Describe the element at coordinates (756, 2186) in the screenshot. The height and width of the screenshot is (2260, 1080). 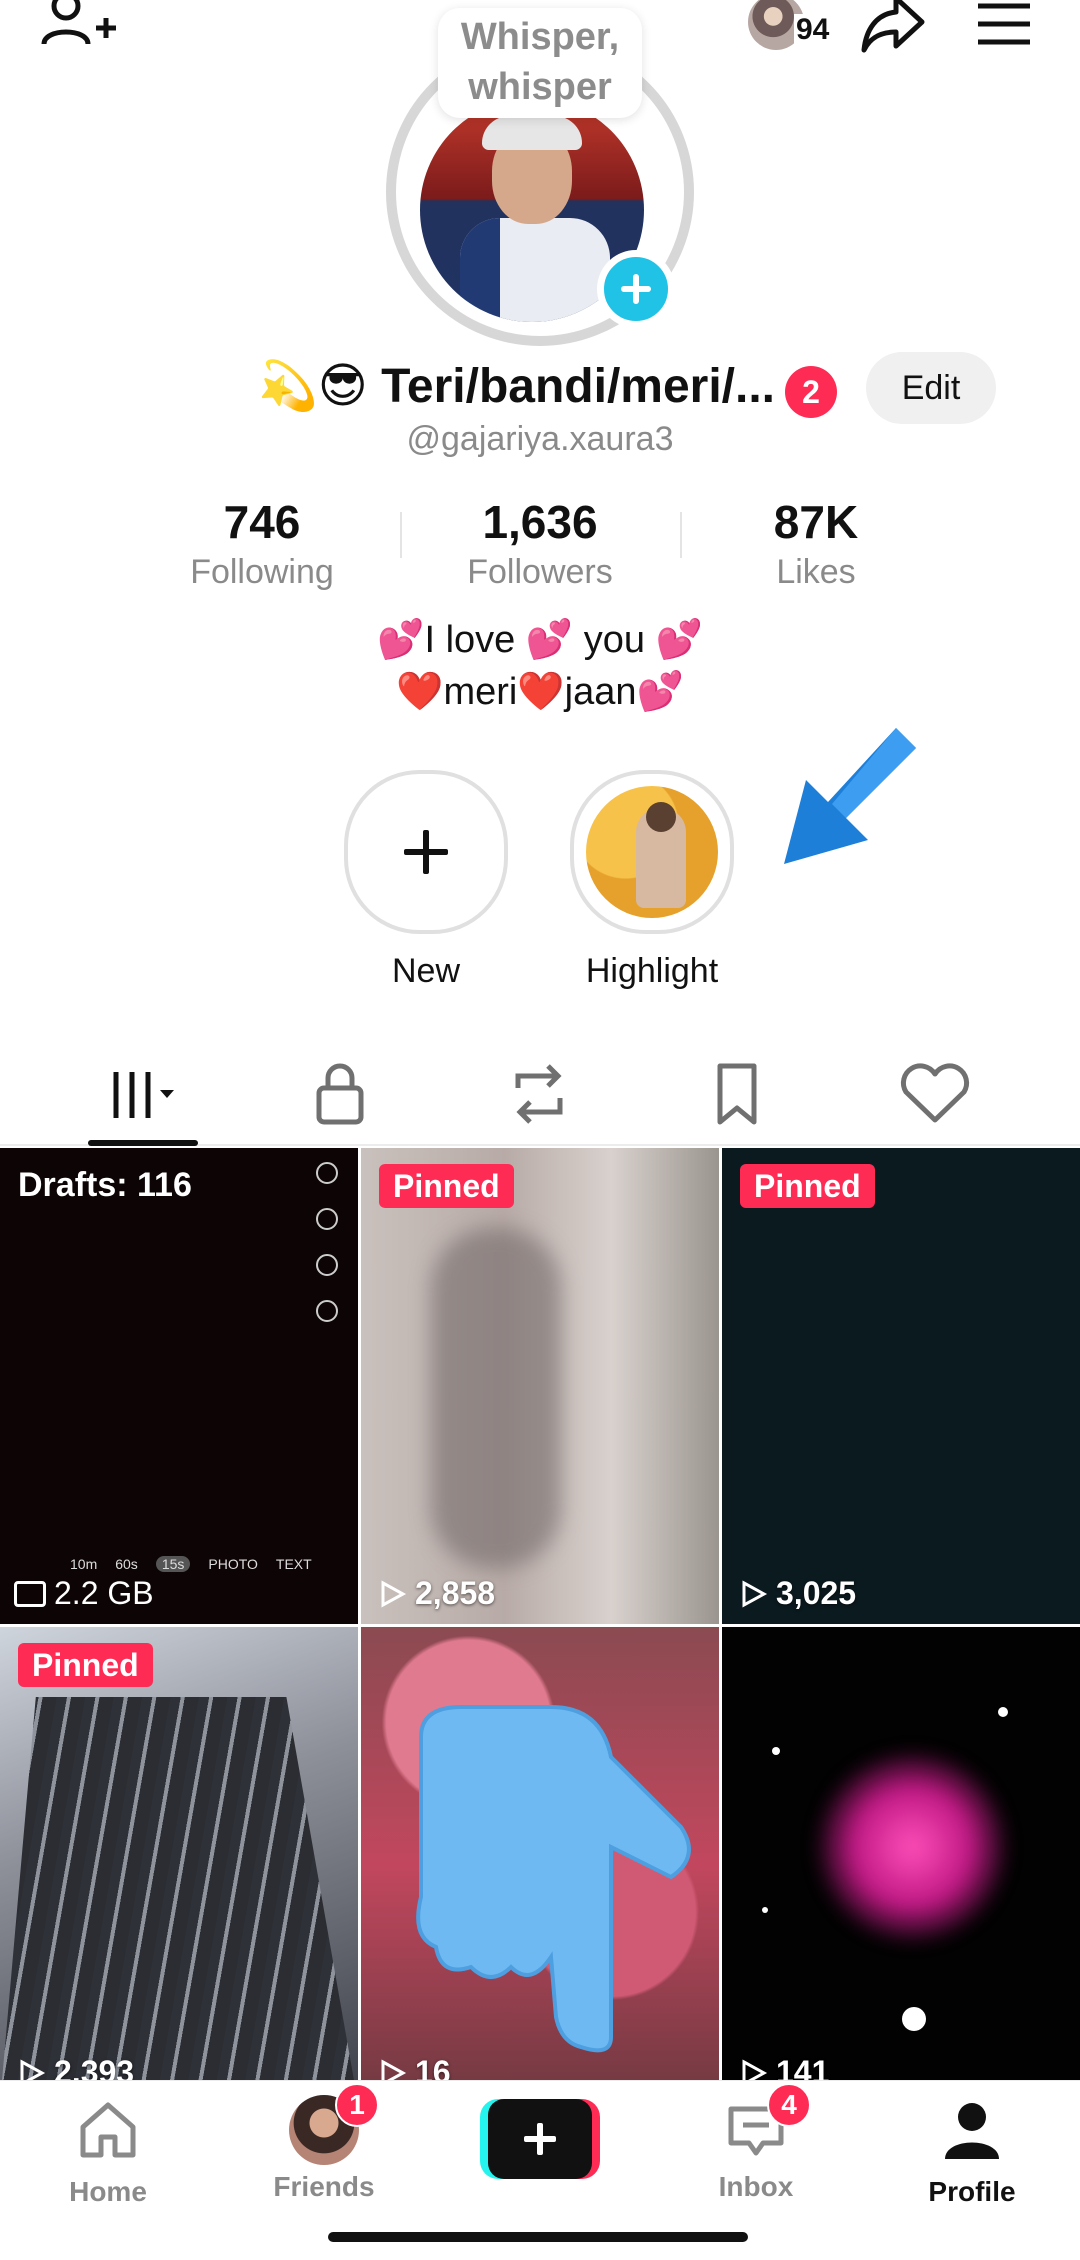
I see `nav-inbox-label: Inbox` at that location.